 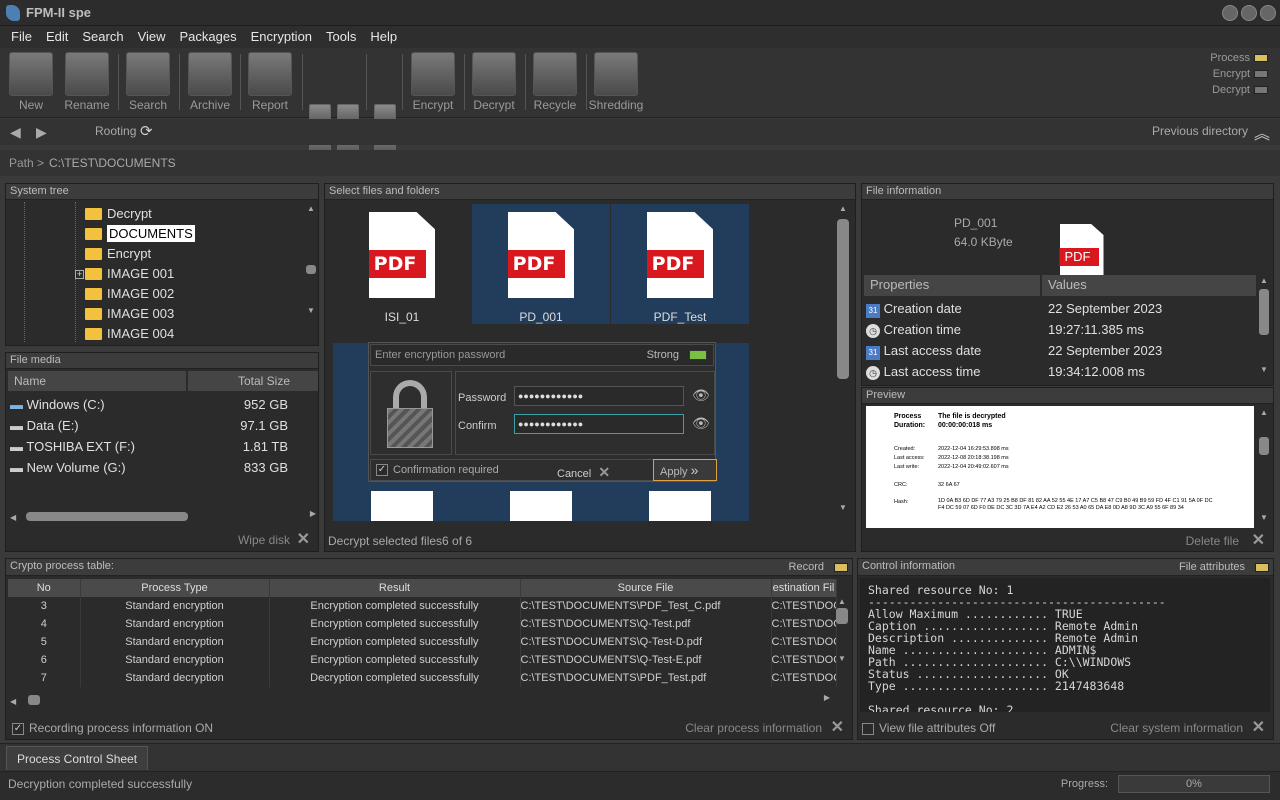 What do you see at coordinates (583, 472) in the screenshot?
I see `cancel-button: Cancel ✕` at bounding box center [583, 472].